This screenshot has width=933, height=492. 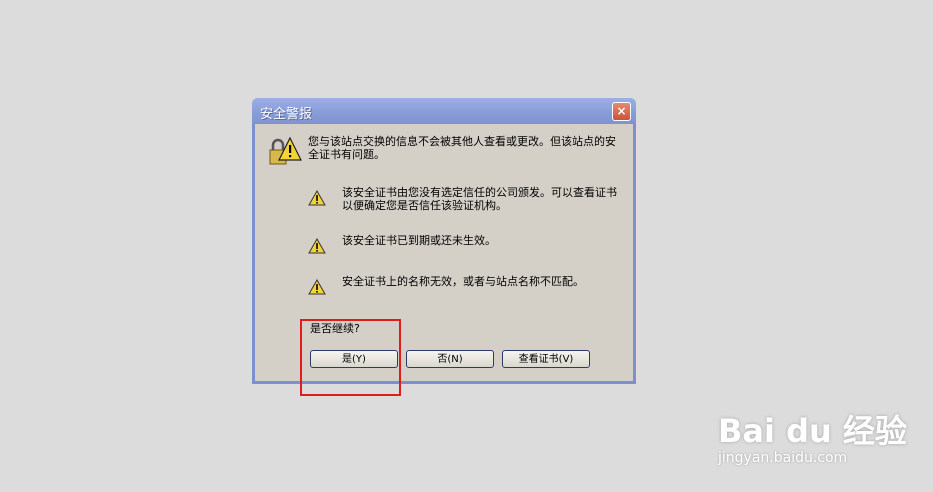 What do you see at coordinates (546, 359) in the screenshot?
I see `view-certificate-button: 查看证书(V)` at bounding box center [546, 359].